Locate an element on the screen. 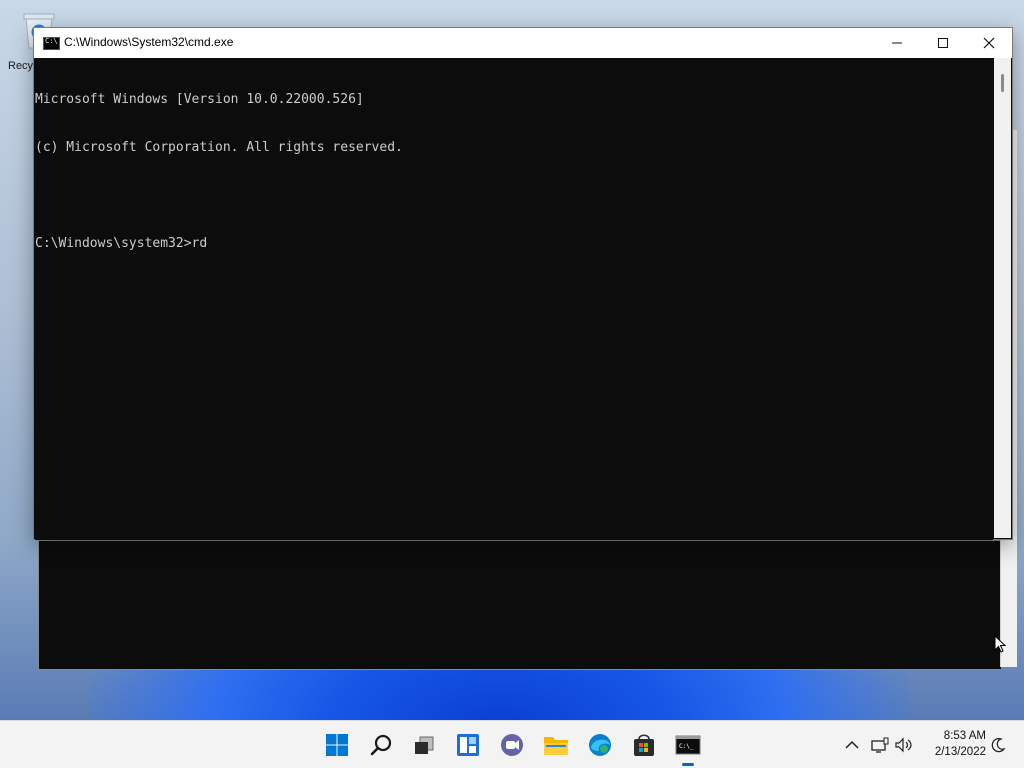  start-button is located at coordinates (337, 745).